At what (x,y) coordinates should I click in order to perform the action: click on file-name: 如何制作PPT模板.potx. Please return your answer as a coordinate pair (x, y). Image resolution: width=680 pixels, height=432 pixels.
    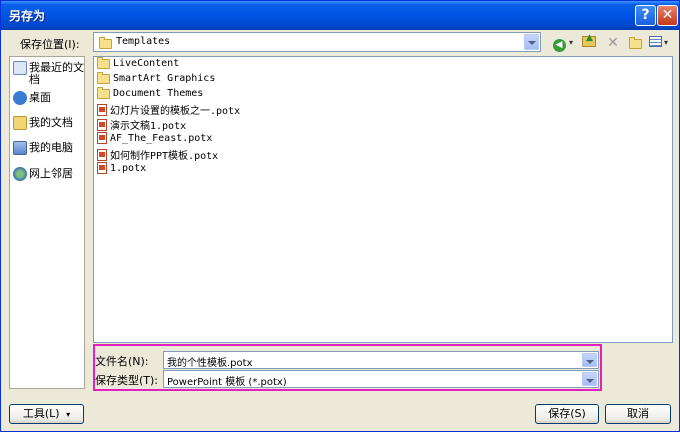
    Looking at the image, I should click on (164, 156).